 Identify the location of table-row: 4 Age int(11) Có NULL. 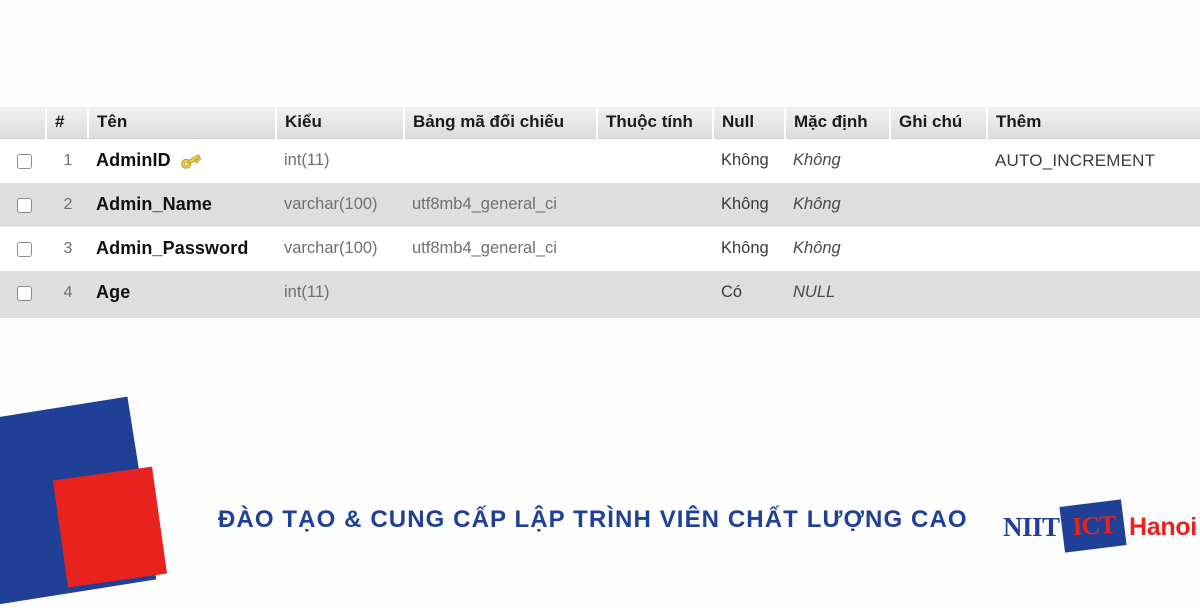
(600, 293).